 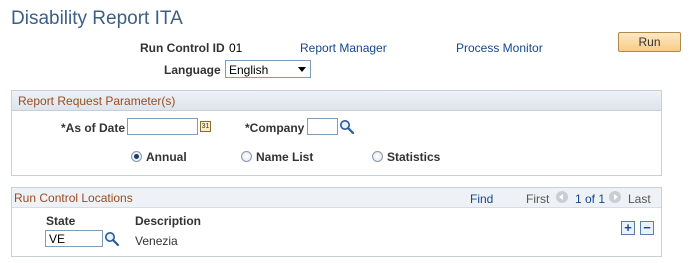 What do you see at coordinates (192, 70) in the screenshot?
I see `language-label: Language` at bounding box center [192, 70].